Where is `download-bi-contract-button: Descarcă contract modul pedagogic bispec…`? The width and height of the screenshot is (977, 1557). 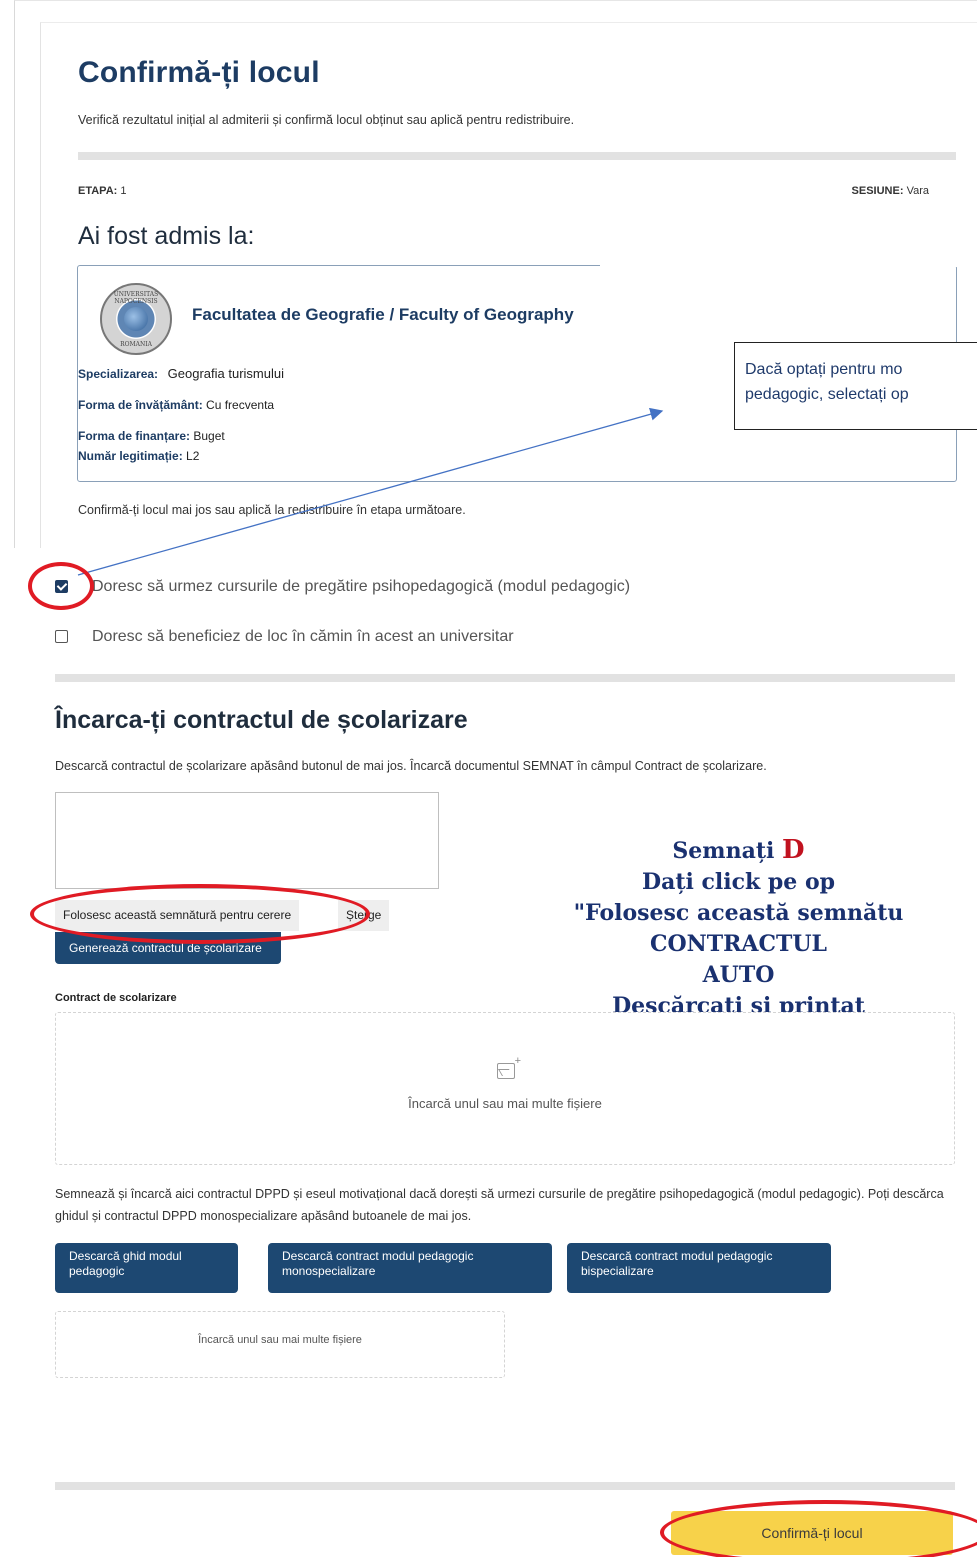
download-bi-contract-button: Descarcă contract modul pedagogic bispec… is located at coordinates (699, 1268).